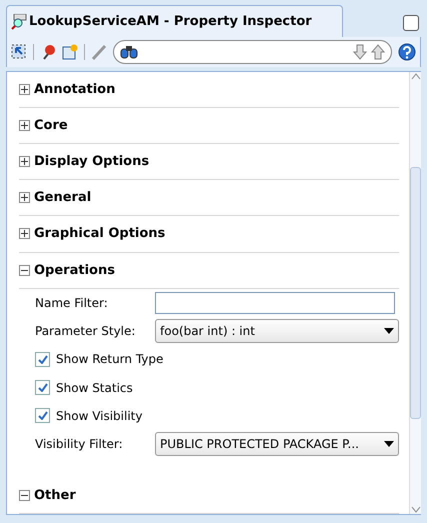  What do you see at coordinates (74, 270) in the screenshot?
I see `section-title: Operations` at bounding box center [74, 270].